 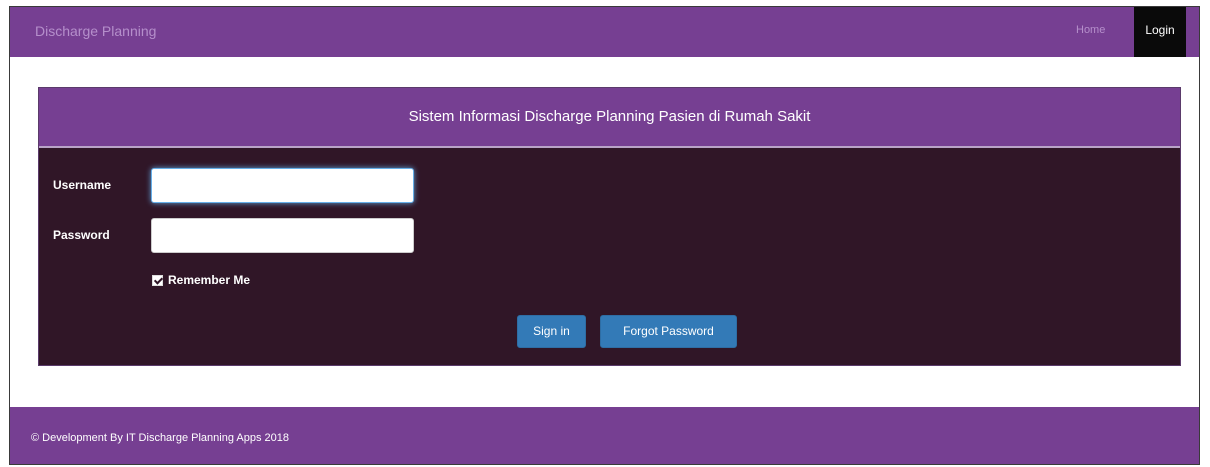 I want to click on password-label: Password, so click(x=81, y=235).